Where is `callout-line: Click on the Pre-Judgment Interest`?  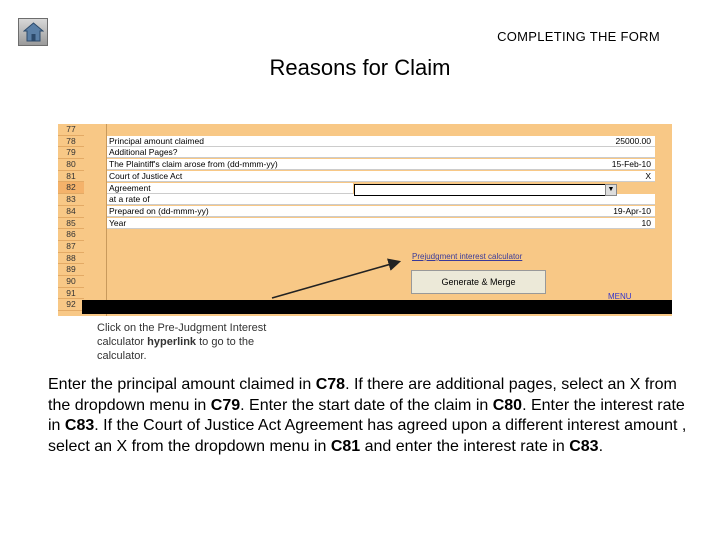 callout-line: Click on the Pre-Judgment Interest is located at coordinates (182, 328).